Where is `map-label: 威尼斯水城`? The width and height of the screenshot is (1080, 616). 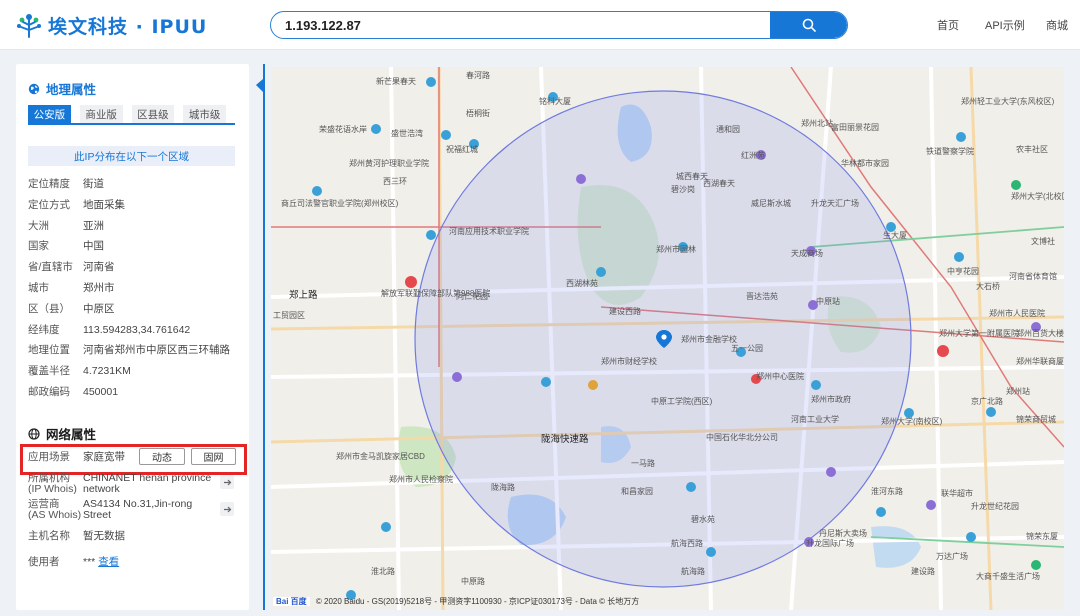 map-label: 威尼斯水城 is located at coordinates (771, 203).